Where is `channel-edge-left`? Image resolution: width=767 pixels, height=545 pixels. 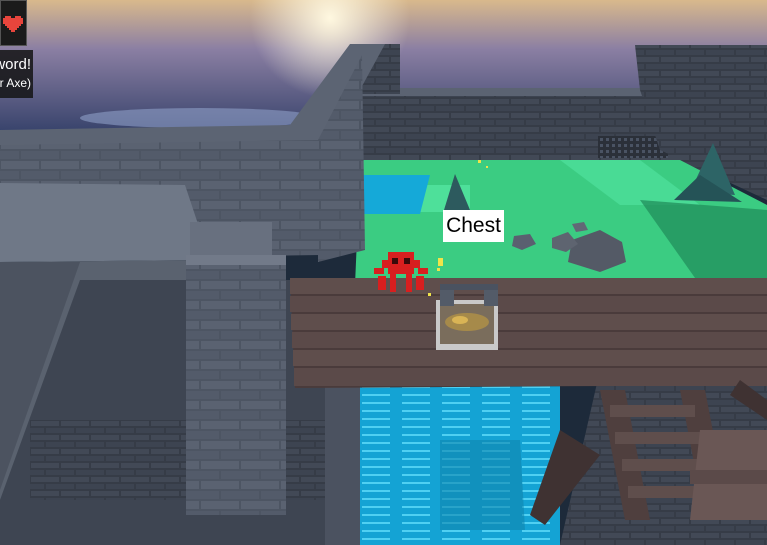
channel-edge-left is located at coordinates (342, 465).